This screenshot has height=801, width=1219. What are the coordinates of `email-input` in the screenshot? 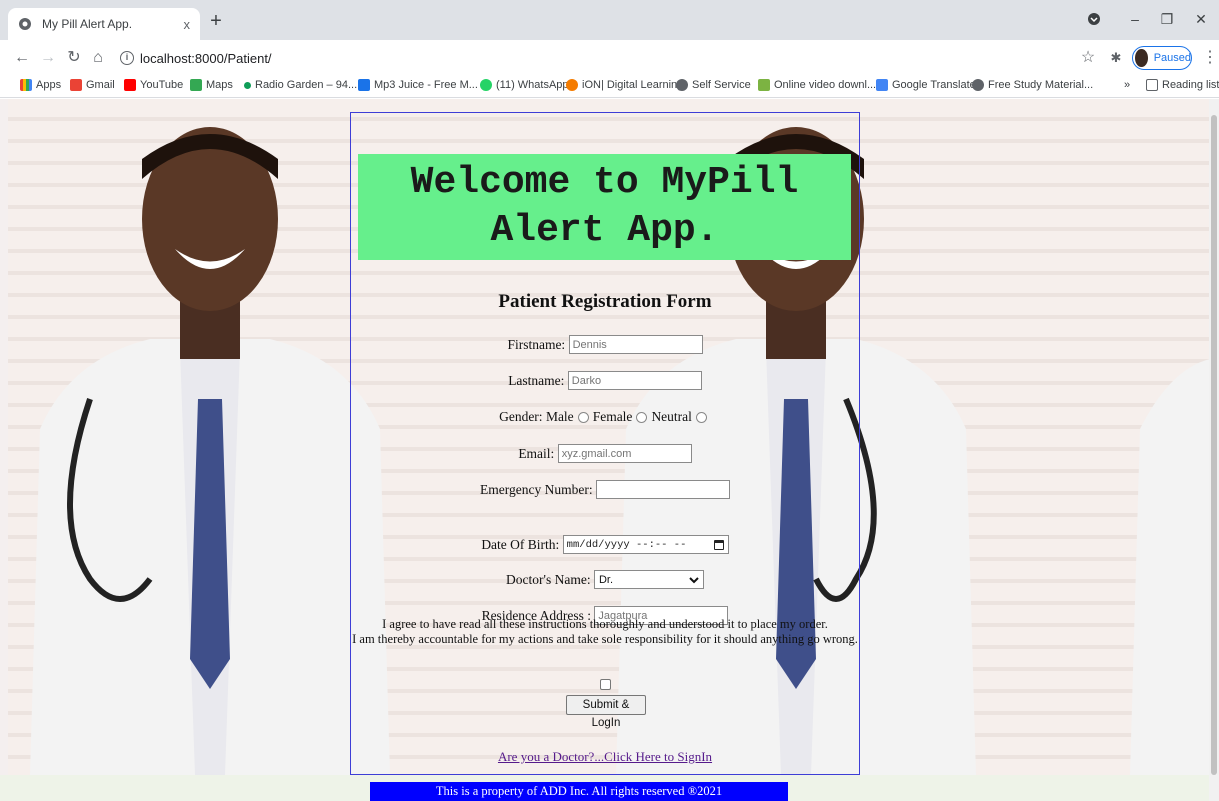 It's located at (624, 453).